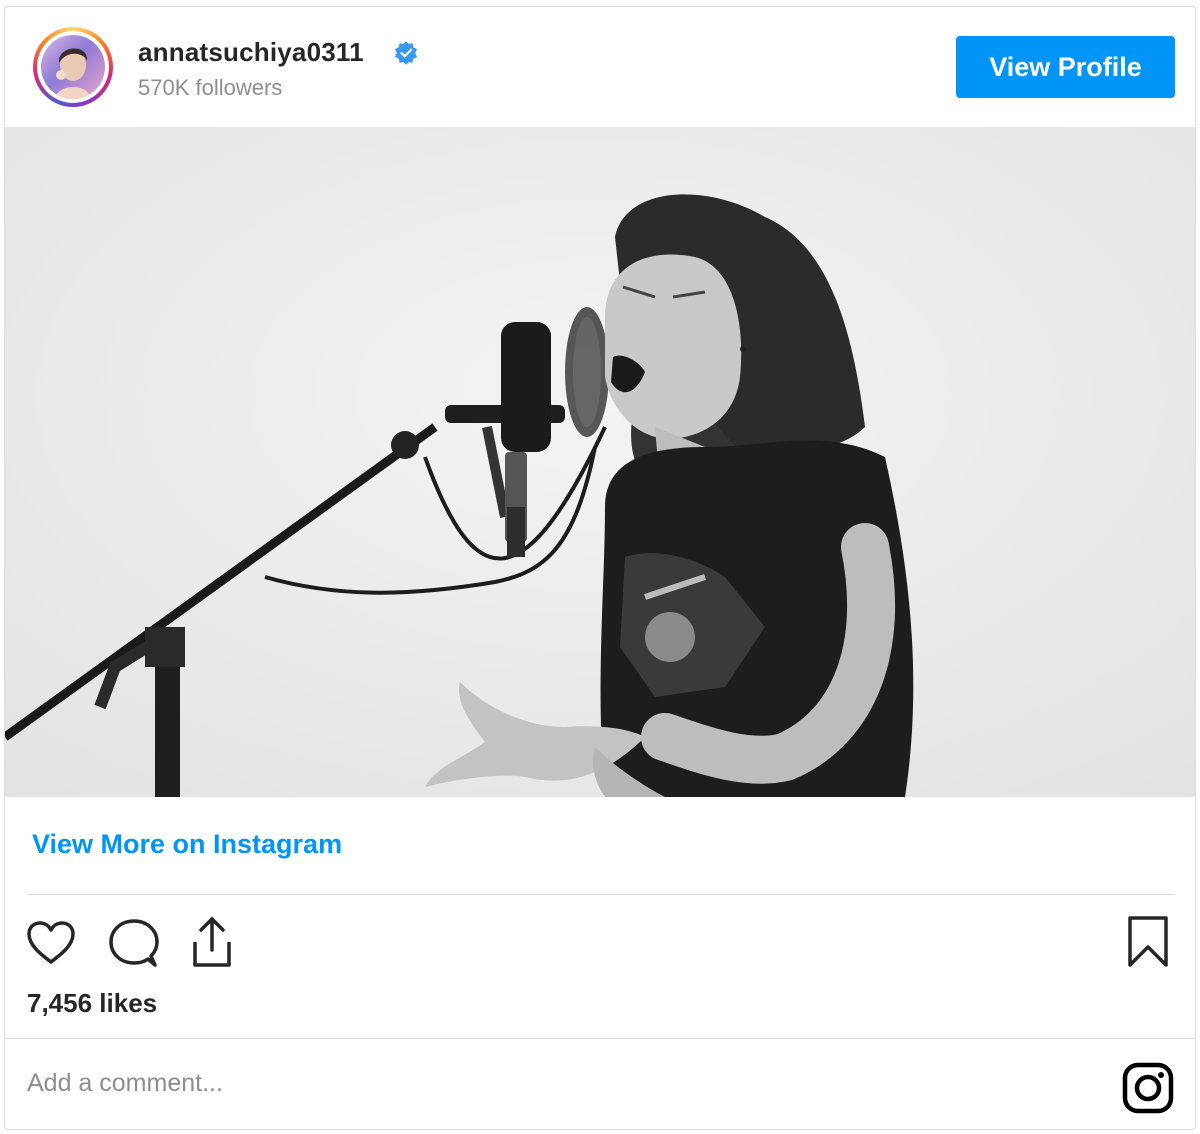 The height and width of the screenshot is (1134, 1200). I want to click on comment-icon, so click(133, 943).